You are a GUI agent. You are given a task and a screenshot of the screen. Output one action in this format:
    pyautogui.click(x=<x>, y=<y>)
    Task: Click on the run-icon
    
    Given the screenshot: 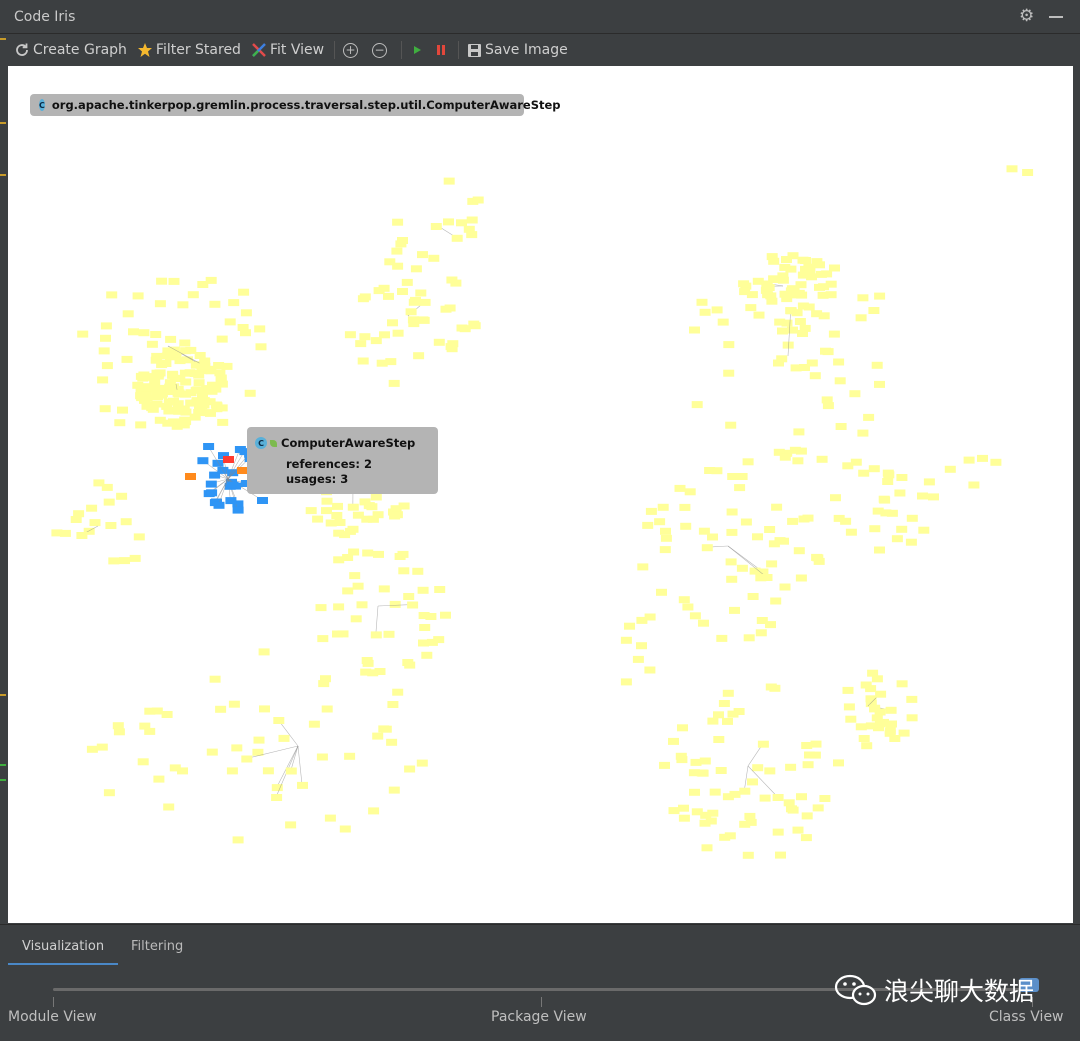 What is the action you would take?
    pyautogui.click(x=417, y=50)
    